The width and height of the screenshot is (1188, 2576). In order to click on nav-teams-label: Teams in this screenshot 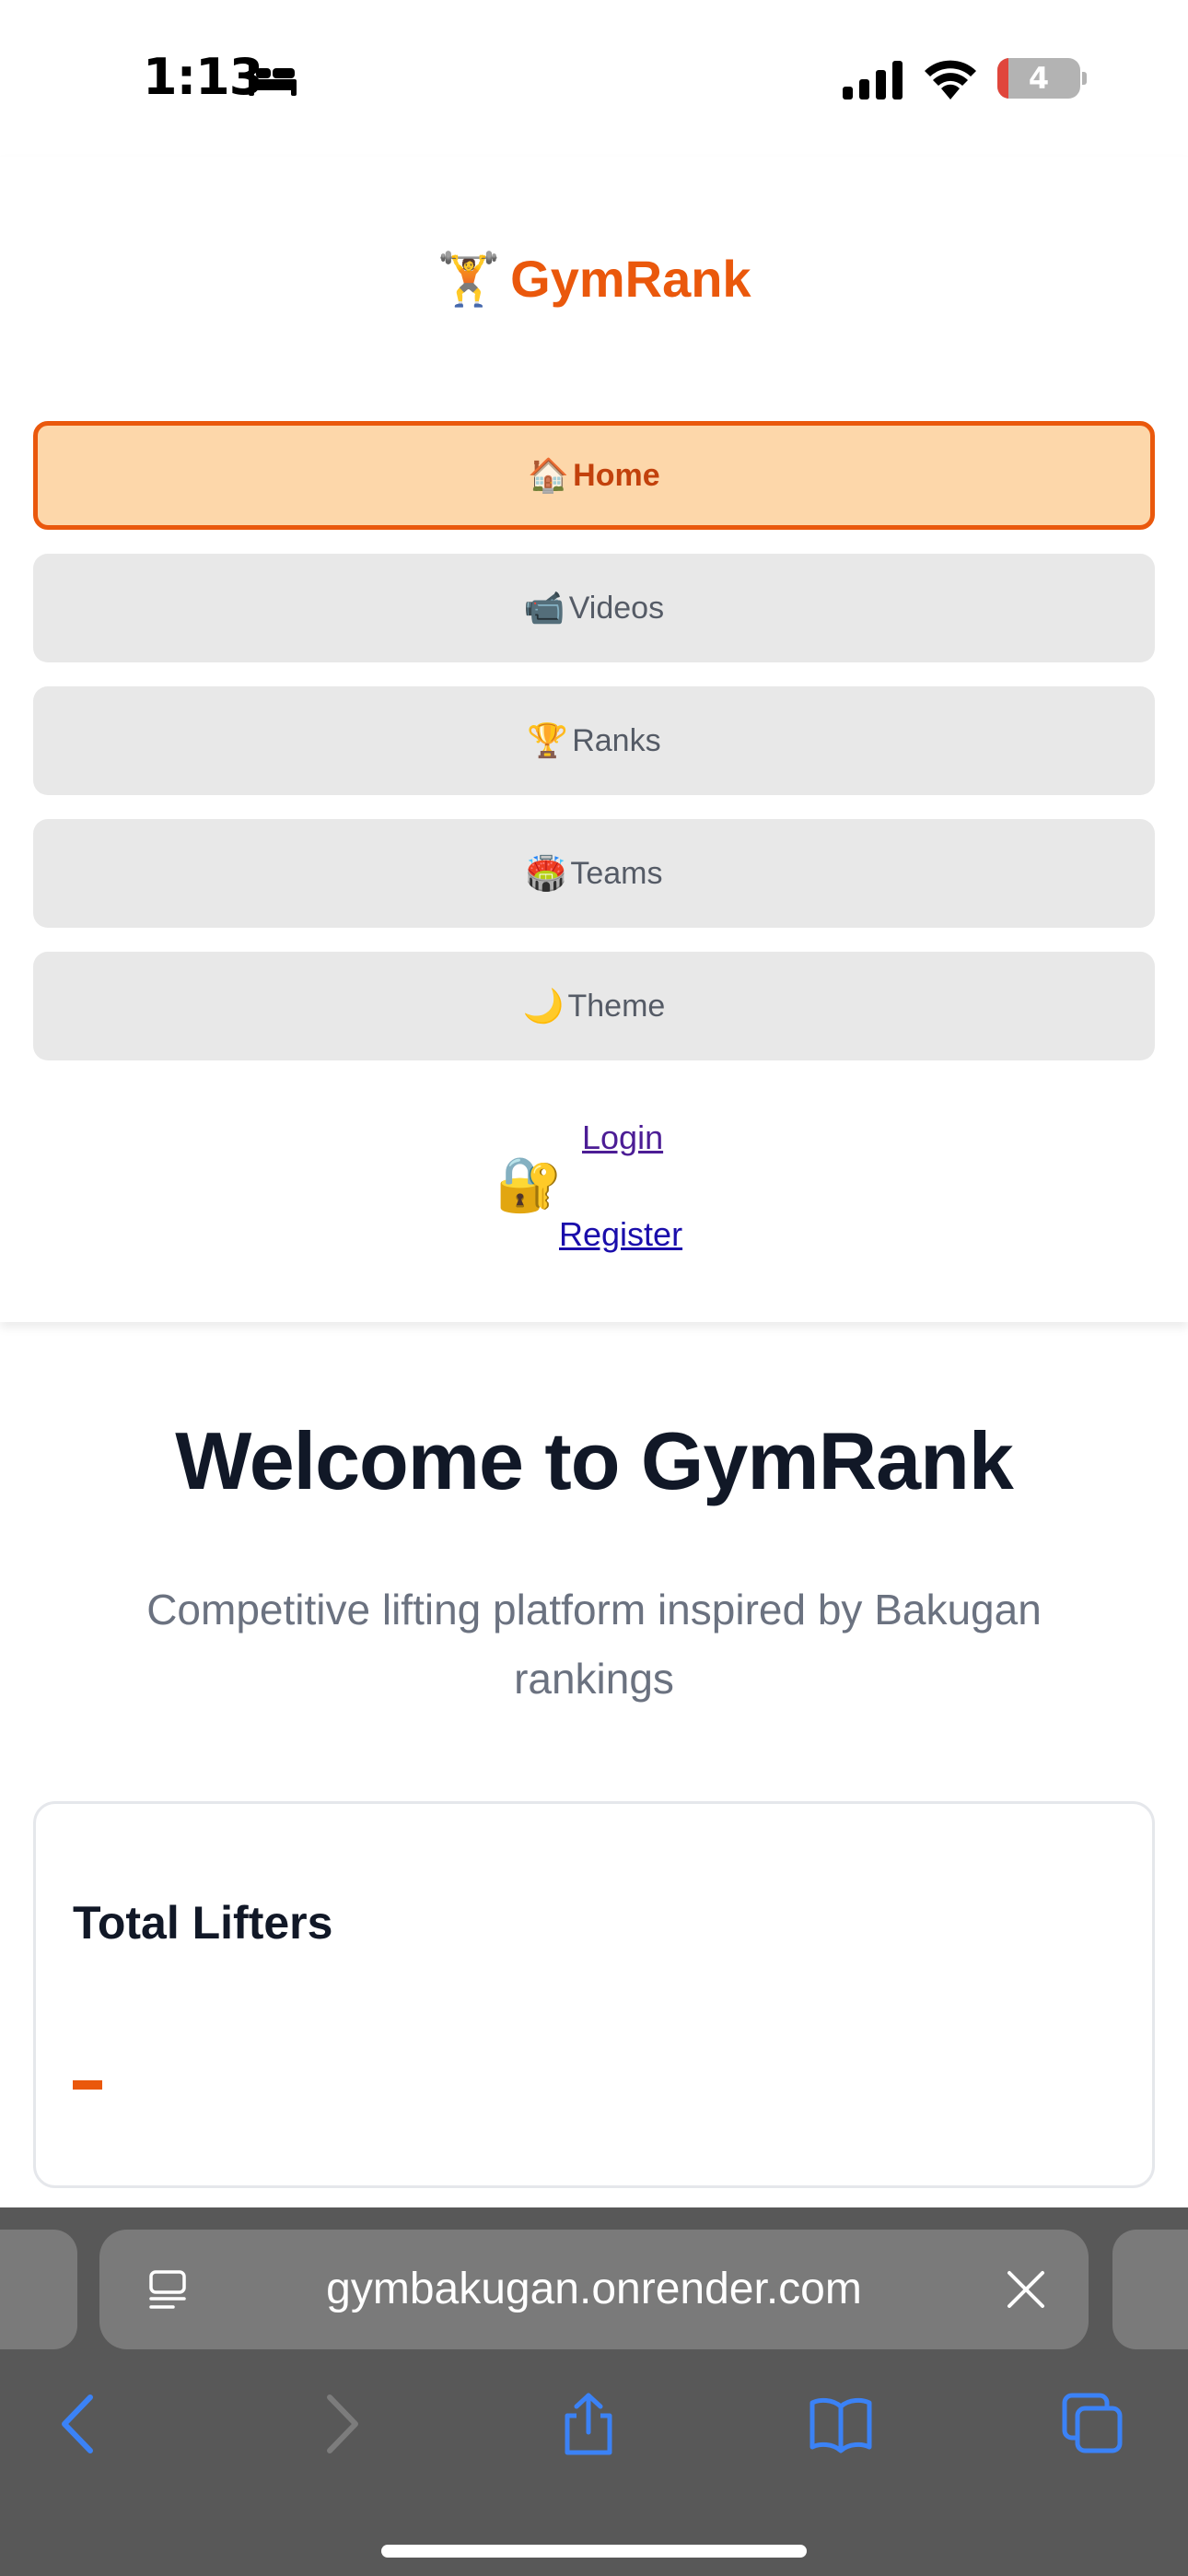, I will do `click(616, 873)`.